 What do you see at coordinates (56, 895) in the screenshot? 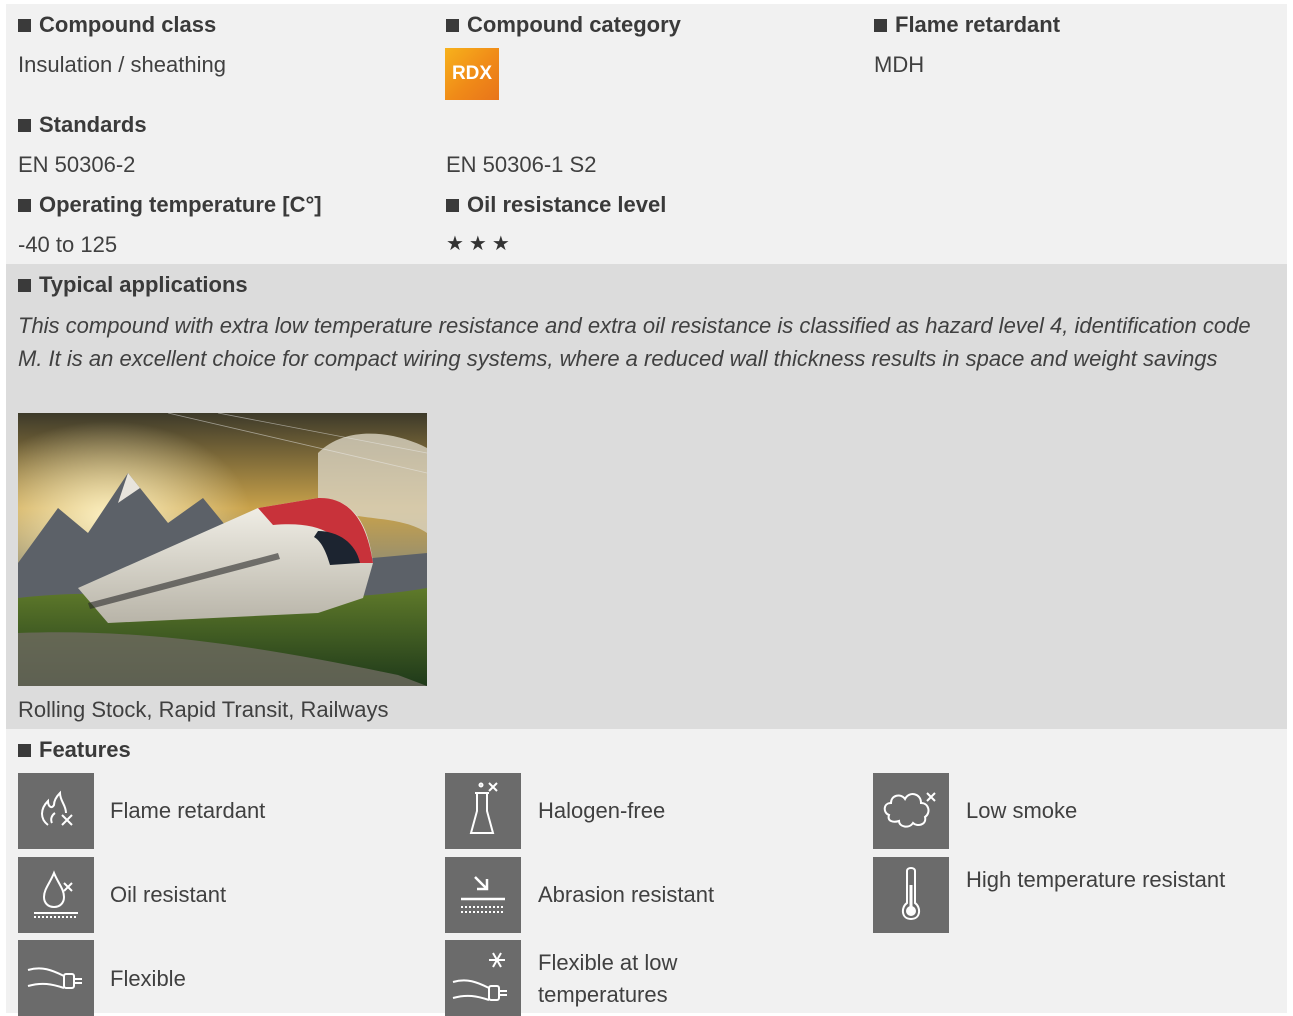
I see `drop-cross-icon` at bounding box center [56, 895].